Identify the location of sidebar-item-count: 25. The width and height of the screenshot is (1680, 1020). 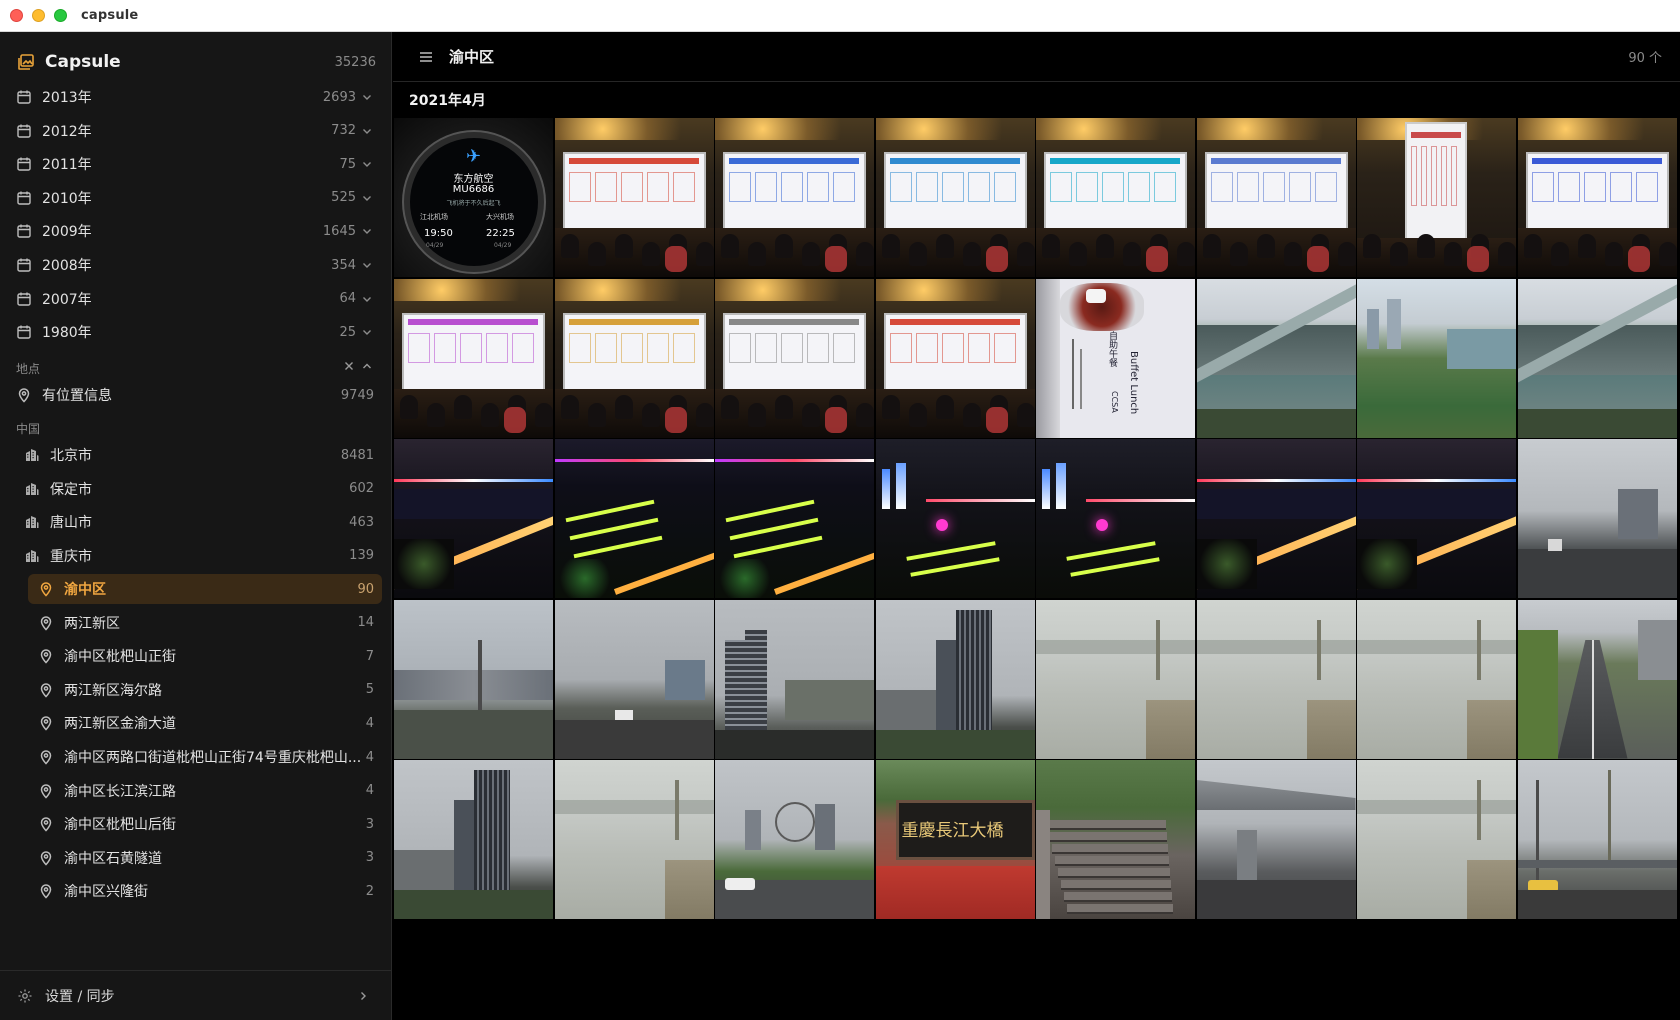
(347, 332).